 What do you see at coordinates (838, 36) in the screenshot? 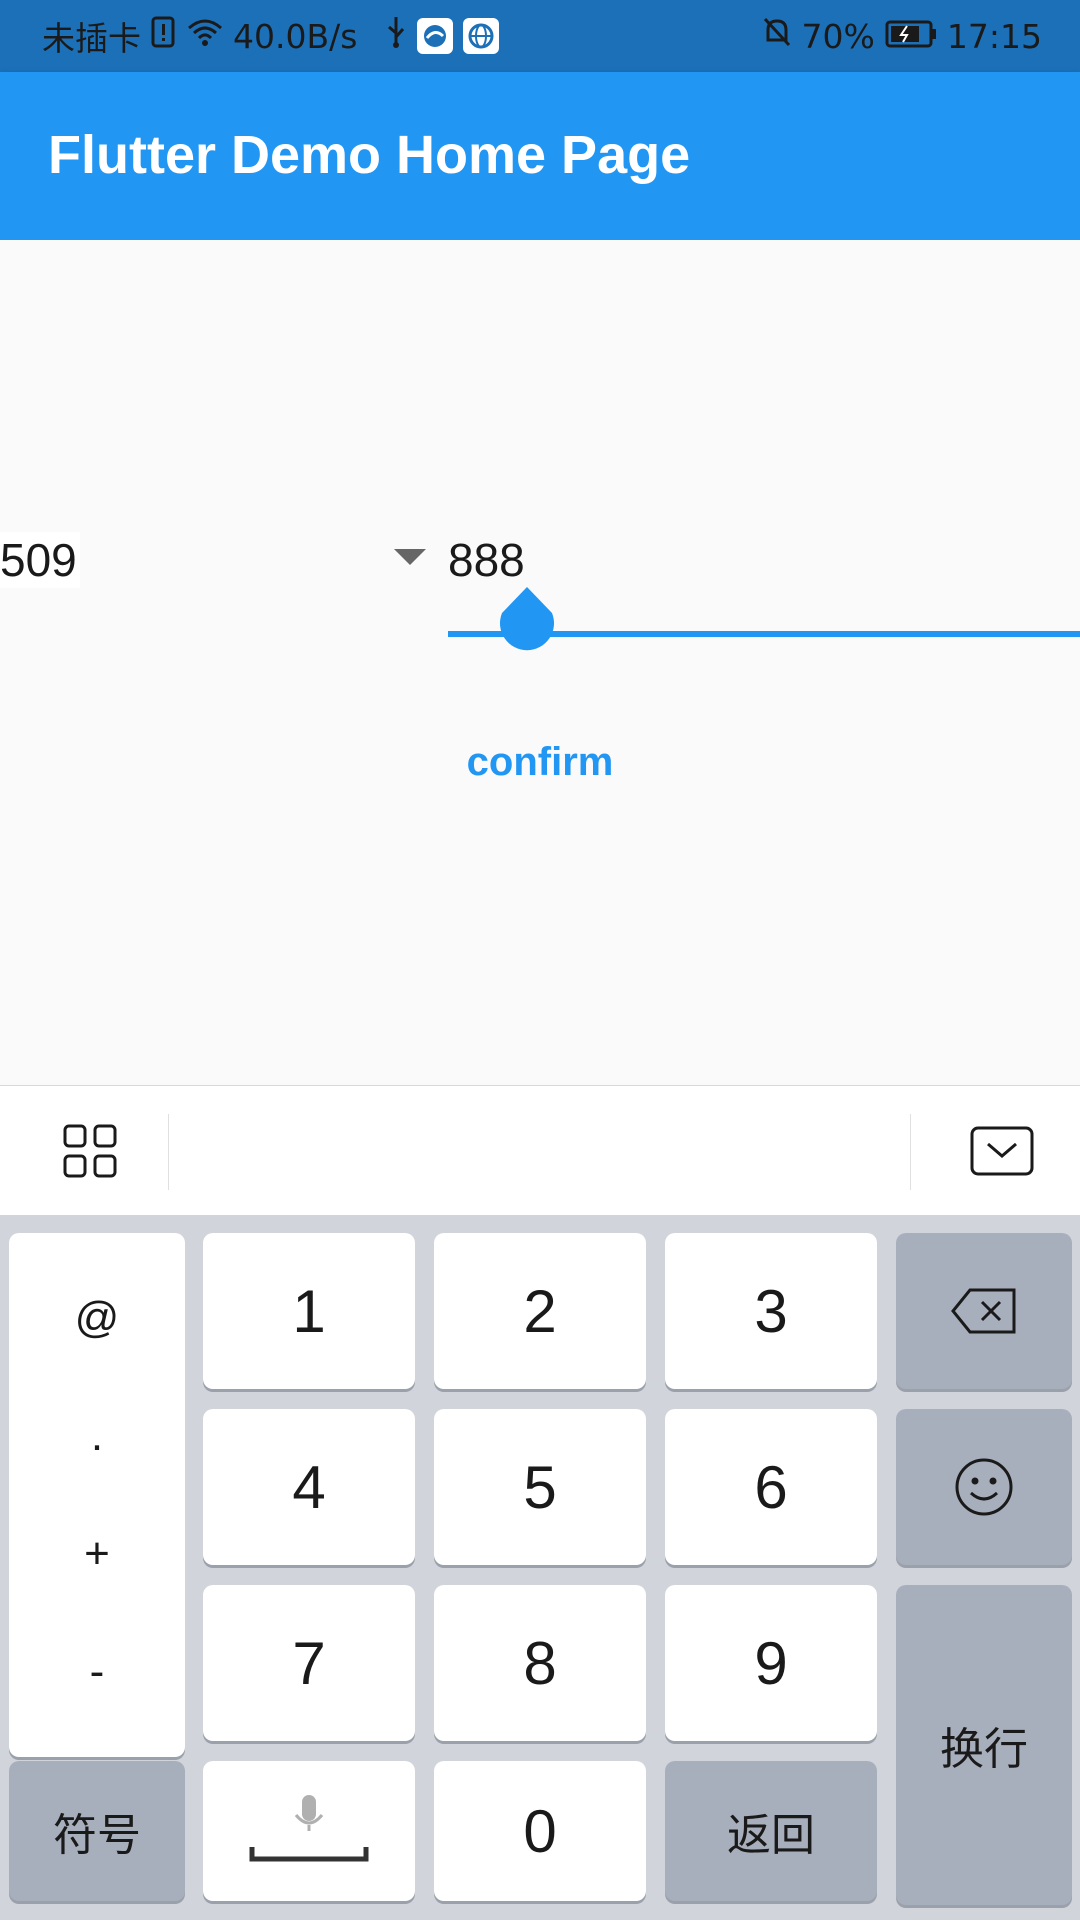
I see `battery-percent: 70%` at bounding box center [838, 36].